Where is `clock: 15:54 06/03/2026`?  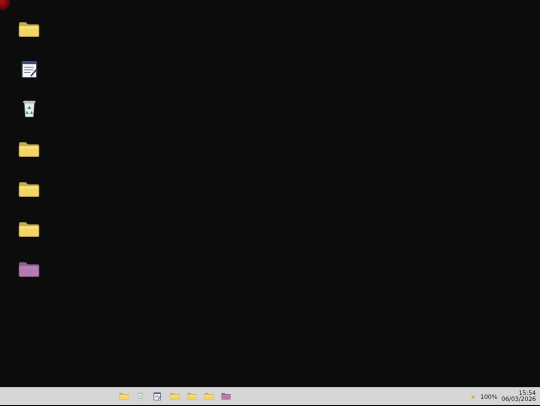
clock: 15:54 06/03/2026 is located at coordinates (518, 397).